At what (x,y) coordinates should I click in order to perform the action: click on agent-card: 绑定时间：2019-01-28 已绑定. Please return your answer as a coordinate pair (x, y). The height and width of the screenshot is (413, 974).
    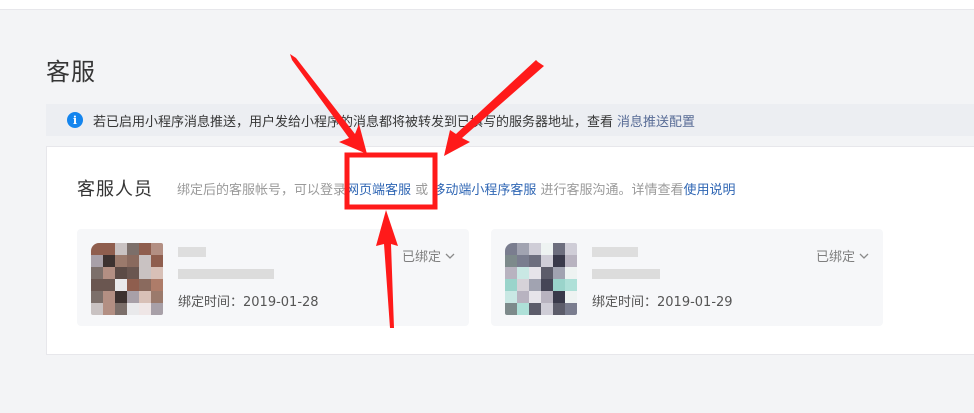
    Looking at the image, I should click on (273, 277).